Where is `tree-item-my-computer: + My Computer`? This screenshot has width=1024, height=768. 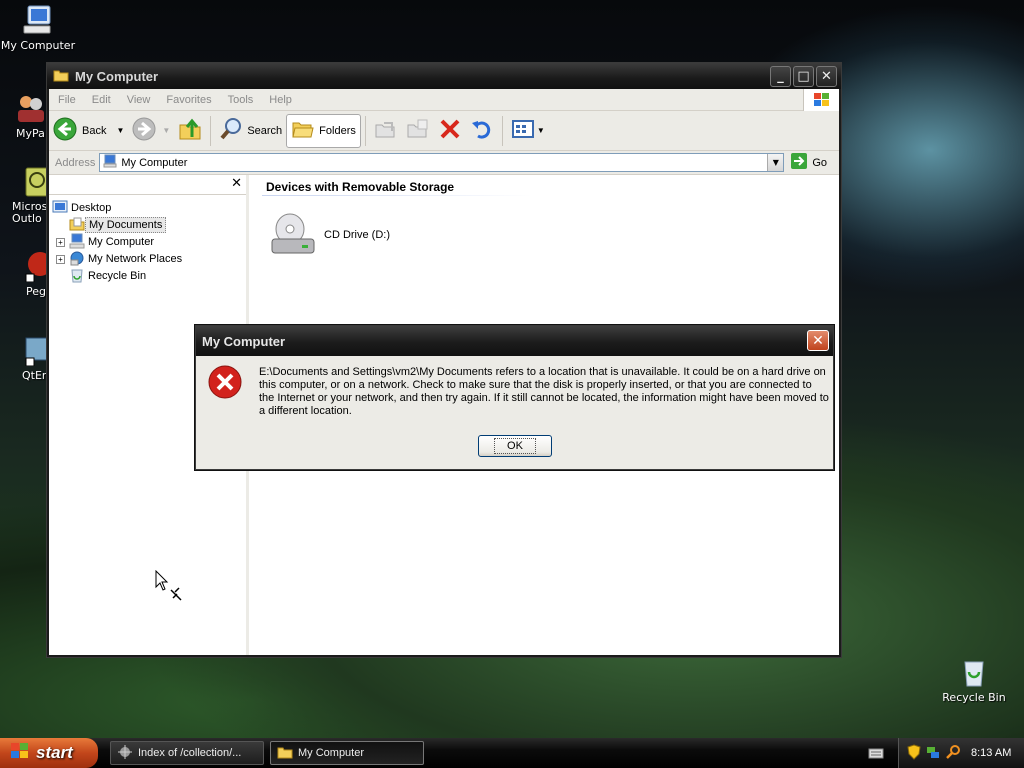 tree-item-my-computer: + My Computer is located at coordinates (106, 241).